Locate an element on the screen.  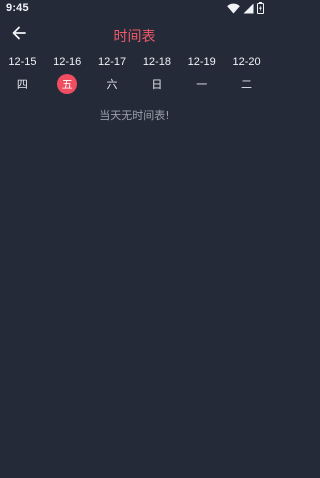
day-item: 12-19 一 is located at coordinates (201, 74).